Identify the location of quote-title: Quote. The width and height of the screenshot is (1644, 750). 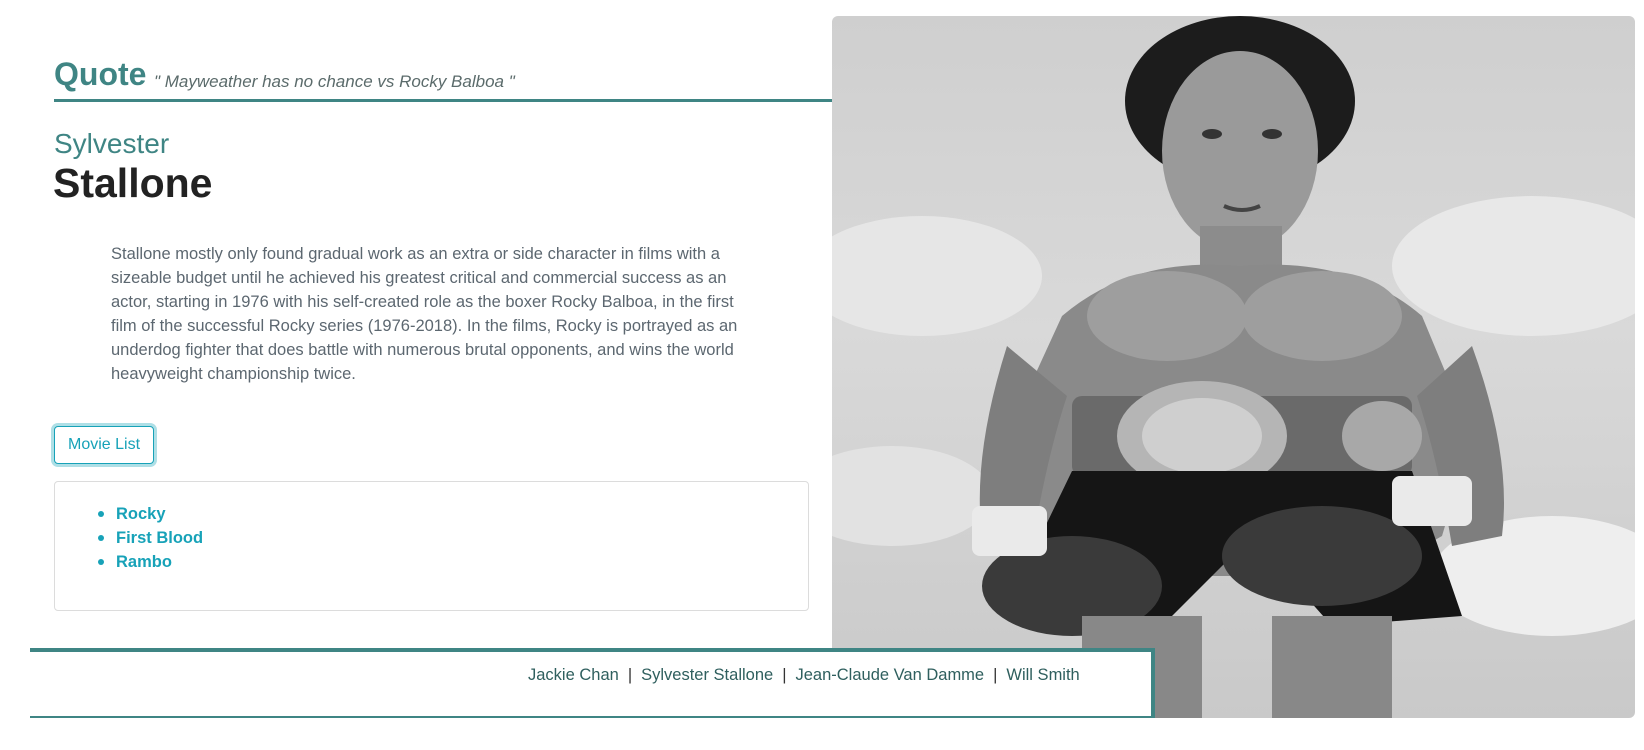
(100, 74).